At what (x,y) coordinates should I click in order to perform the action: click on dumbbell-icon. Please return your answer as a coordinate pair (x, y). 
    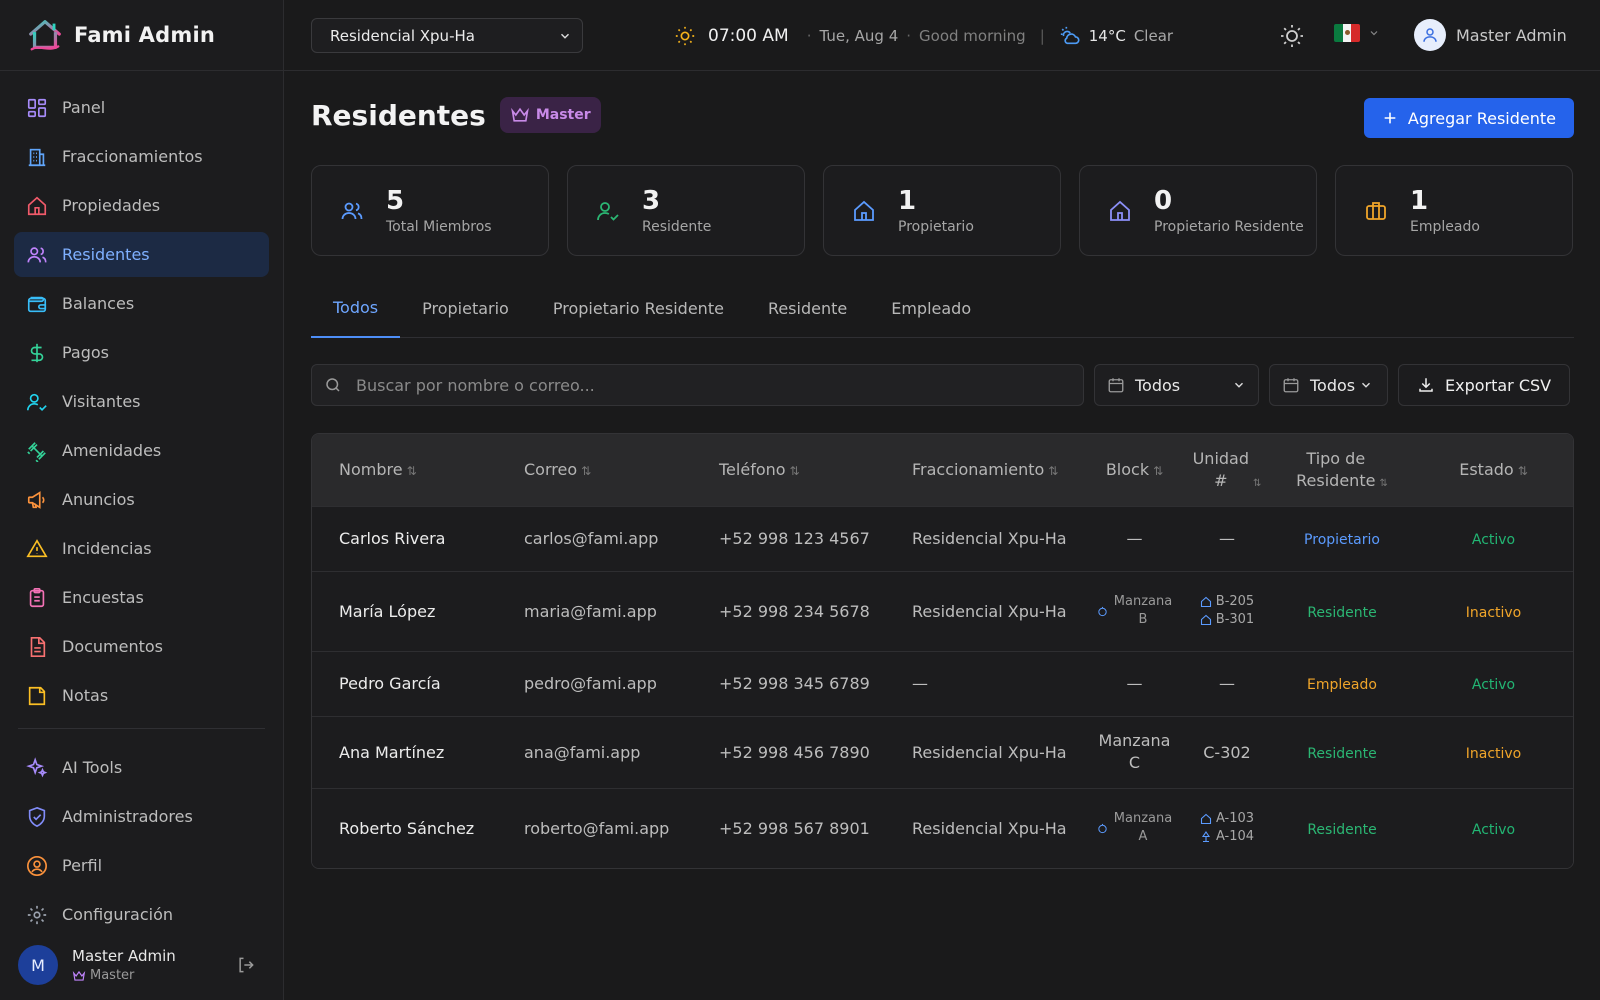
    Looking at the image, I should click on (36, 451).